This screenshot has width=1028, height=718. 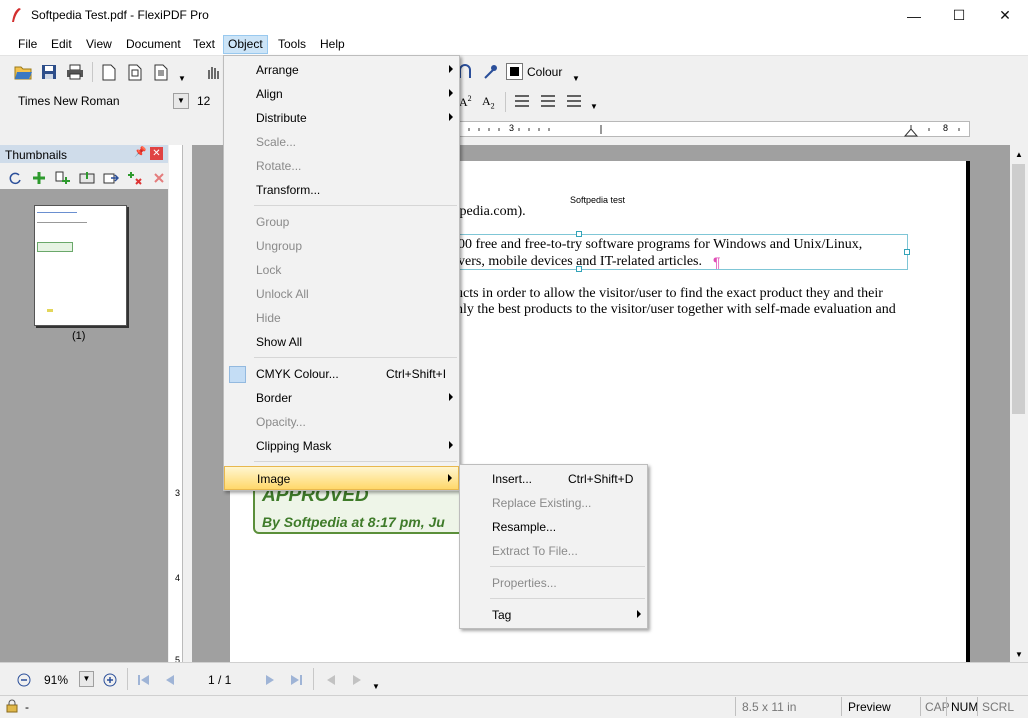 I want to click on menu-item-clipping-mask: Clipping Mask, so click(x=341, y=446).